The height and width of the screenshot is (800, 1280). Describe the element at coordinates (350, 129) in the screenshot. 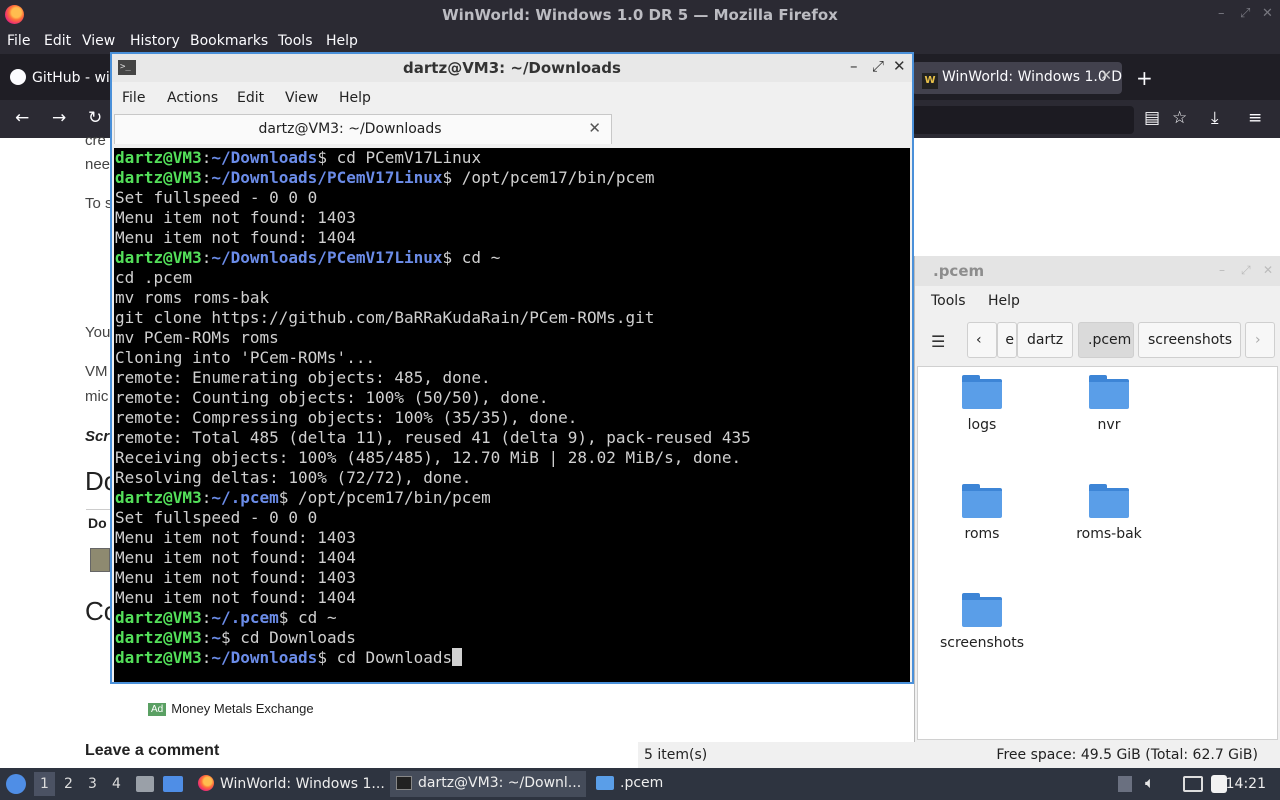

I see `terminal-tab-label: dartz@VM3: ~/Downloads` at that location.